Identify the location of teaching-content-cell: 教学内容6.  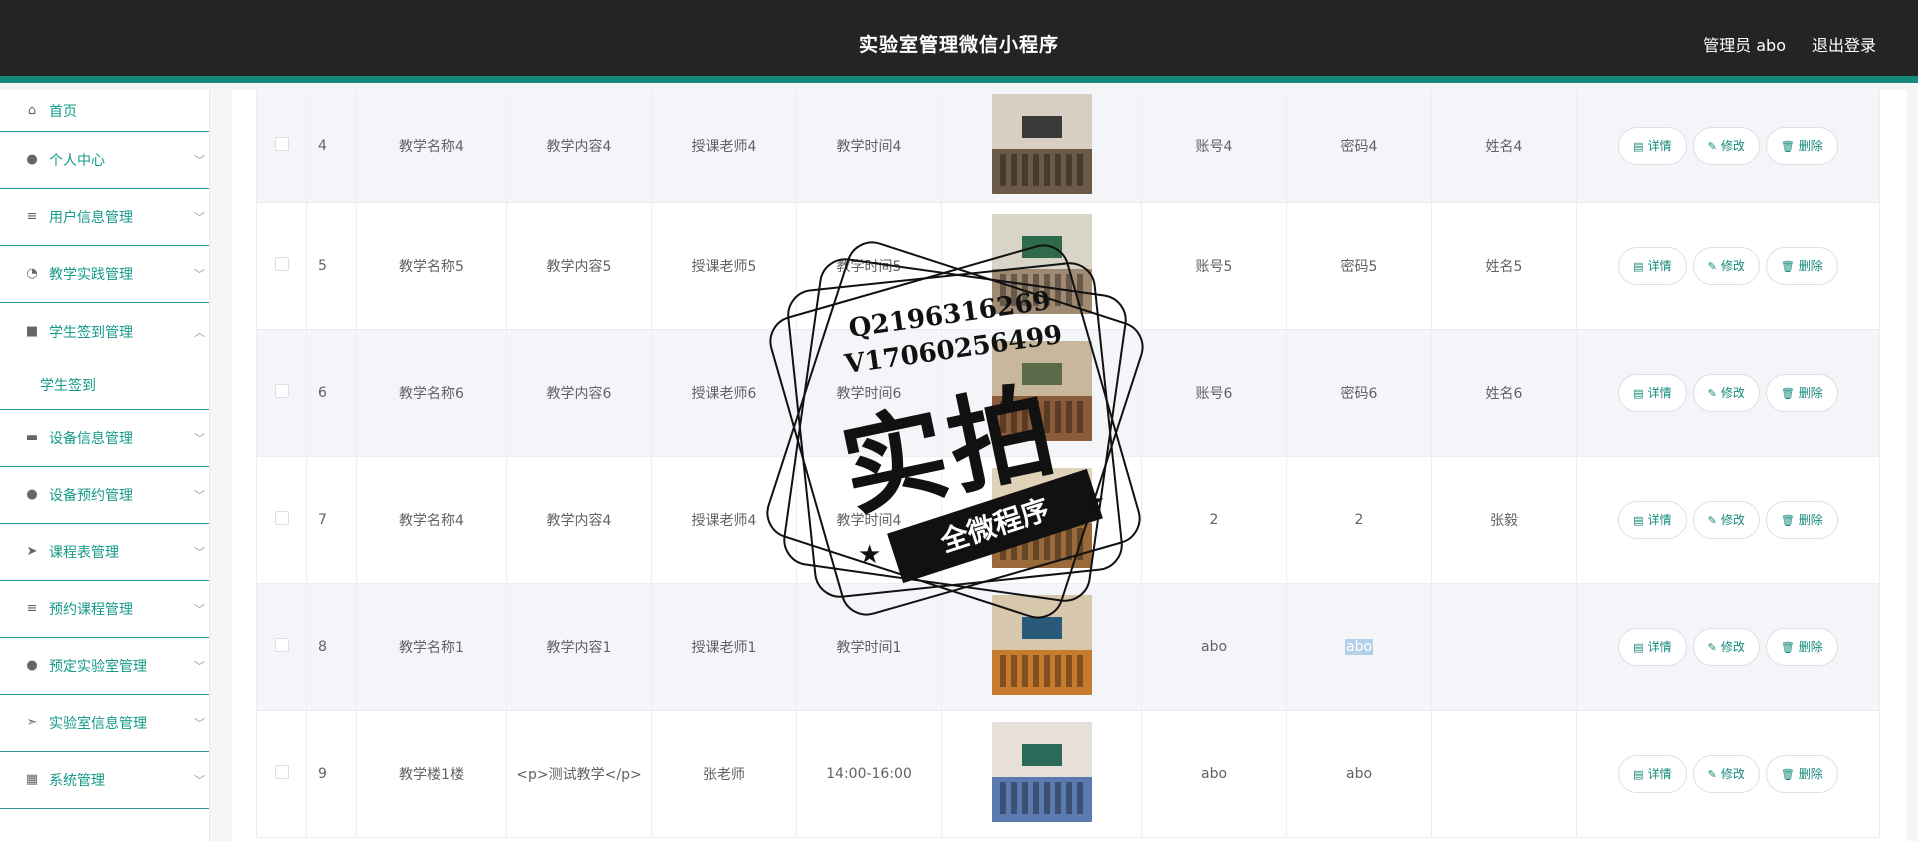
(579, 393).